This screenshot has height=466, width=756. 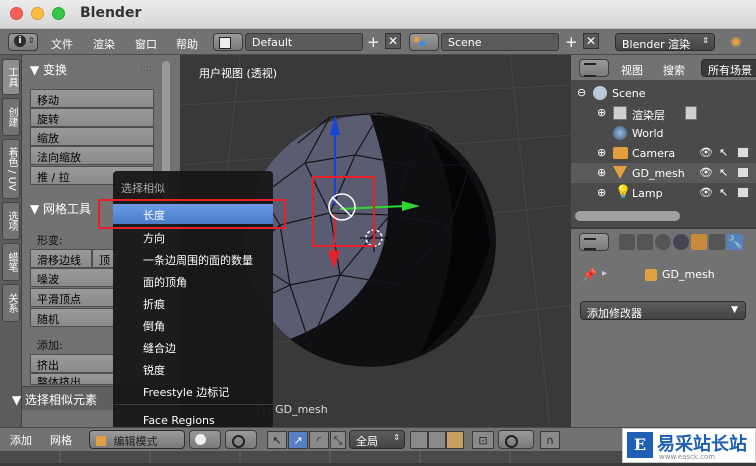 What do you see at coordinates (187, 44) in the screenshot?
I see `menu-help: 帮助` at bounding box center [187, 44].